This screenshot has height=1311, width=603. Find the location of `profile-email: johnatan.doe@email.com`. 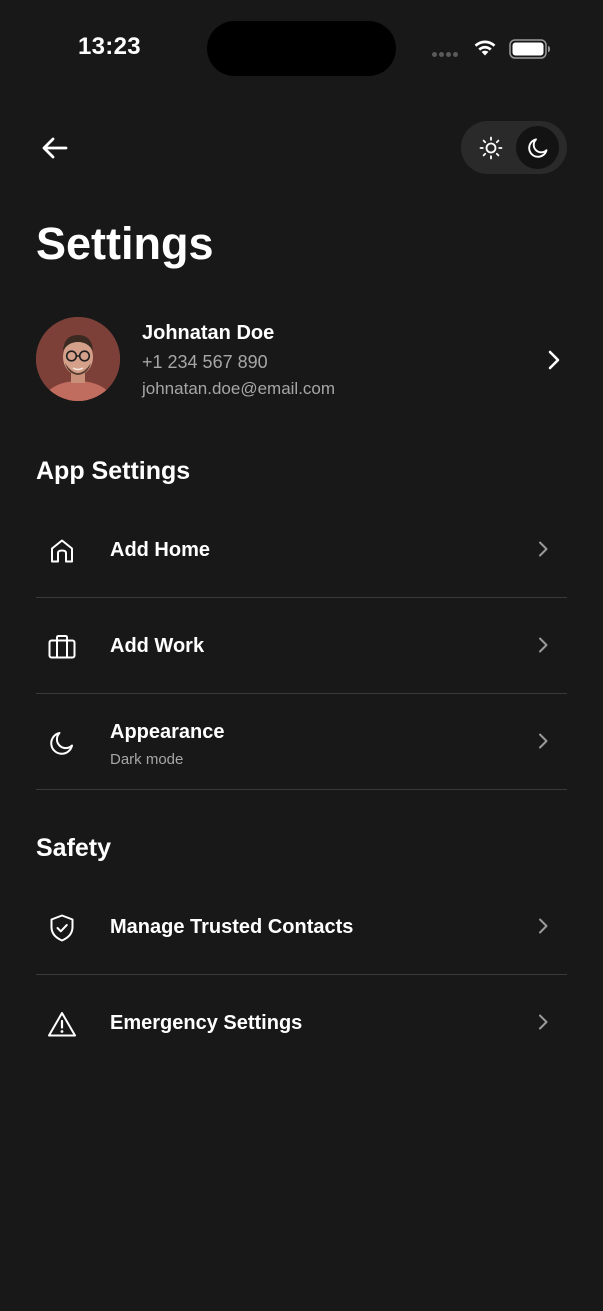

profile-email: johnatan.doe@email.com is located at coordinates (239, 388).